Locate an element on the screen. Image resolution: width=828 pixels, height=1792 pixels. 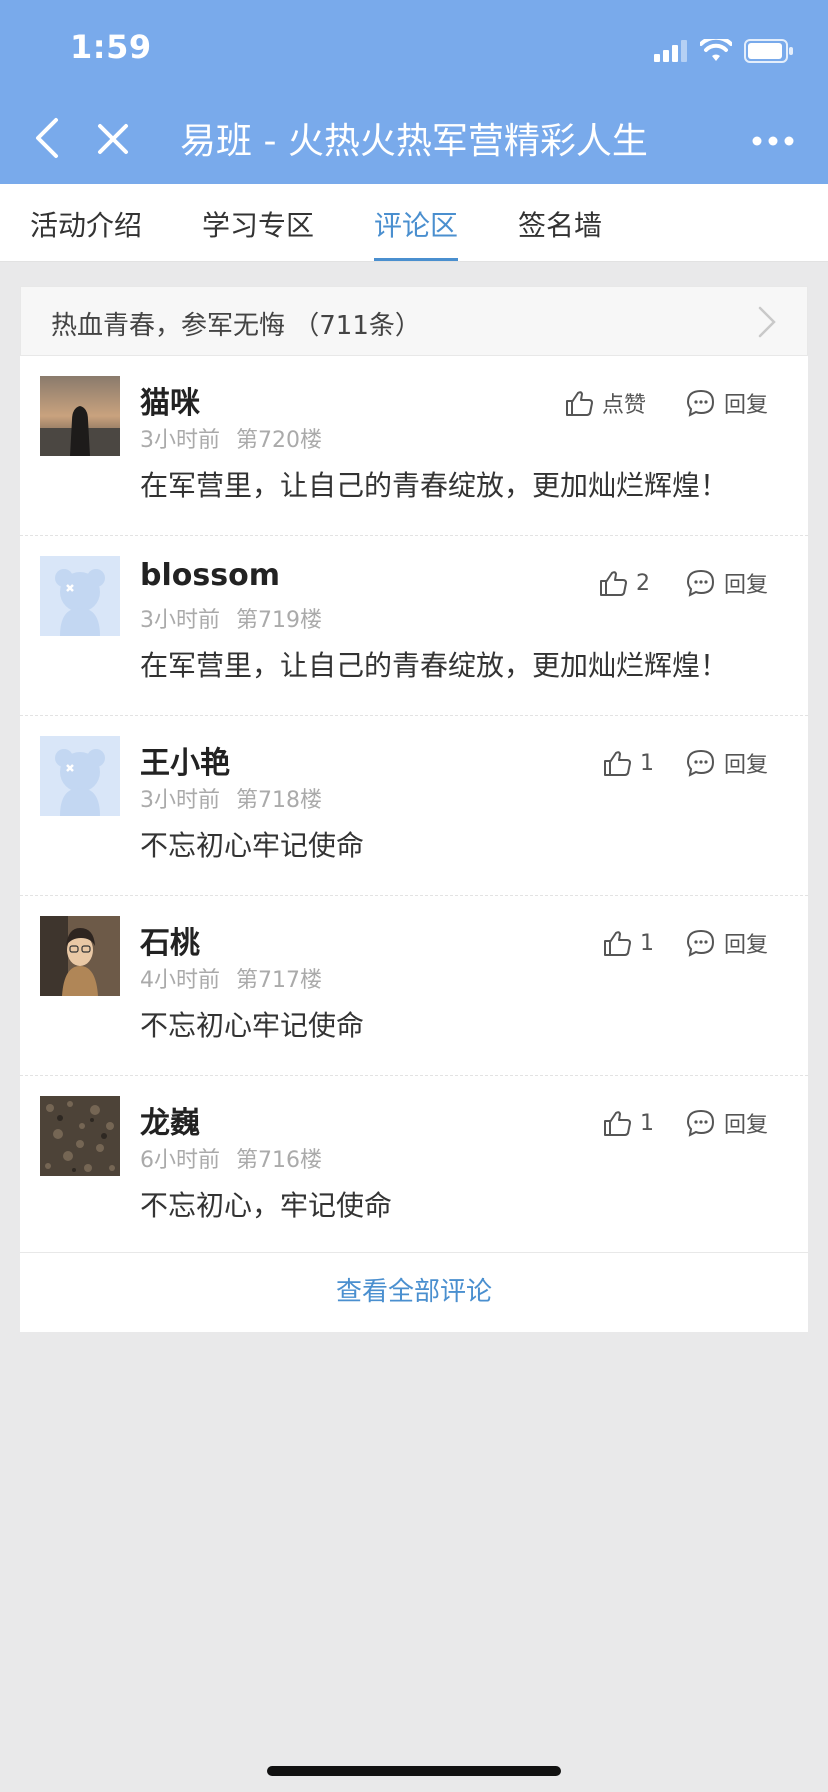
comment-username: 石桃 is located at coordinates (170, 940).